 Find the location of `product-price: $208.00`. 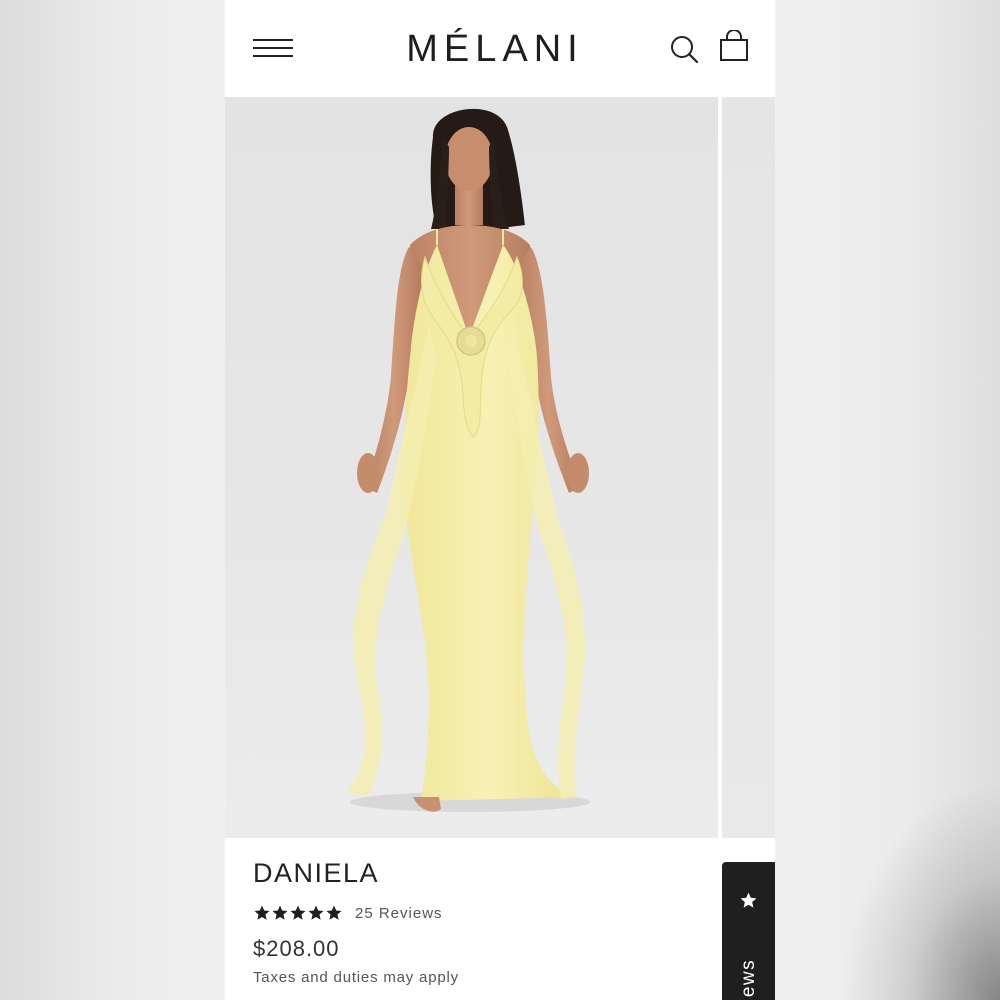

product-price: $208.00 is located at coordinates (296, 948).